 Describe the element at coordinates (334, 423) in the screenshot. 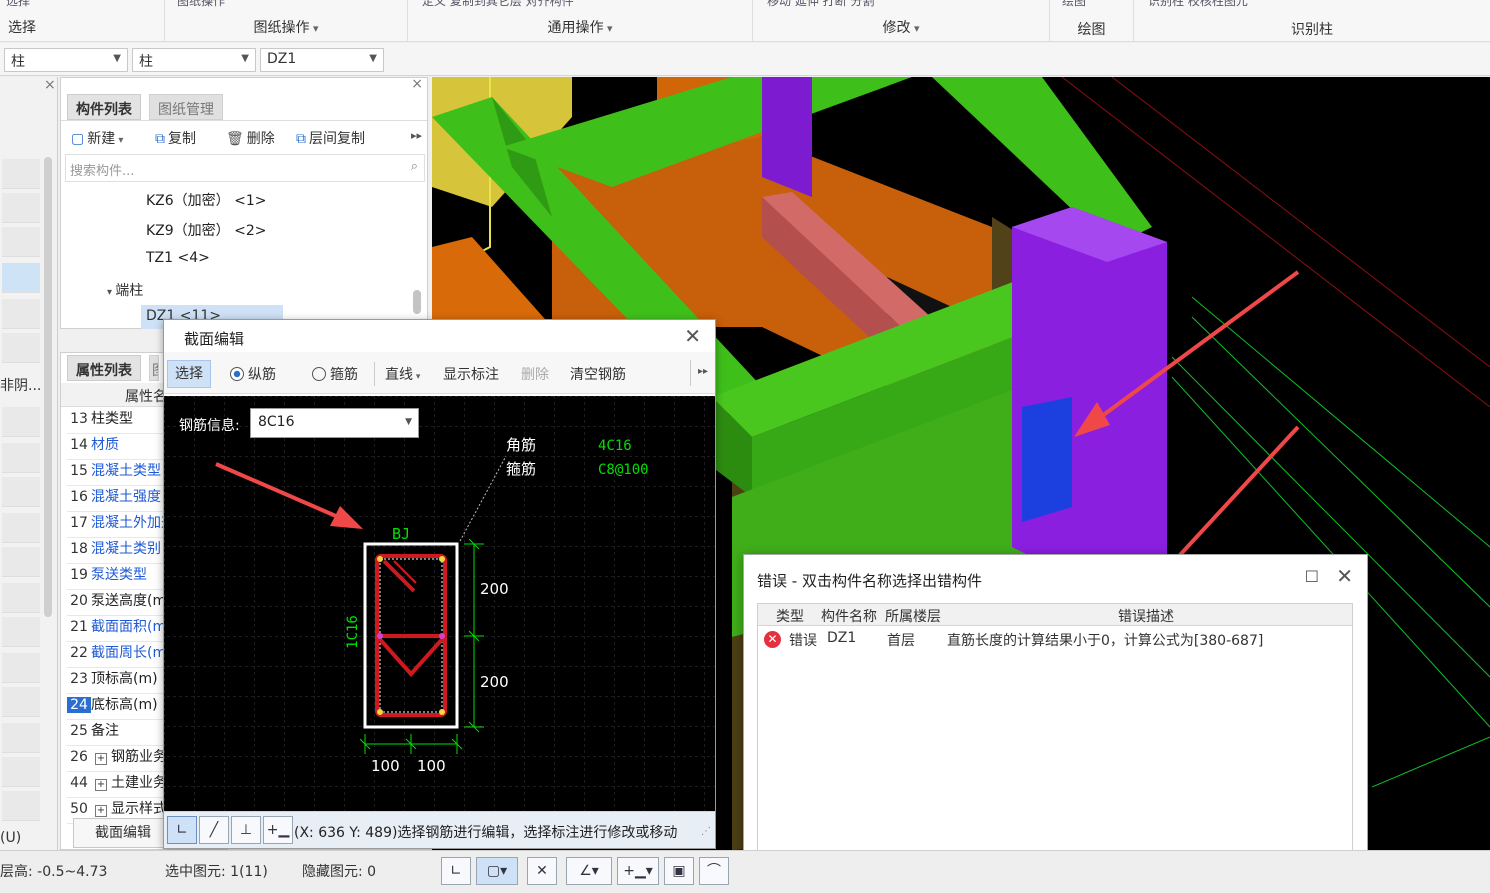

I see `rebar-info-input: 8C16 ▼` at that location.